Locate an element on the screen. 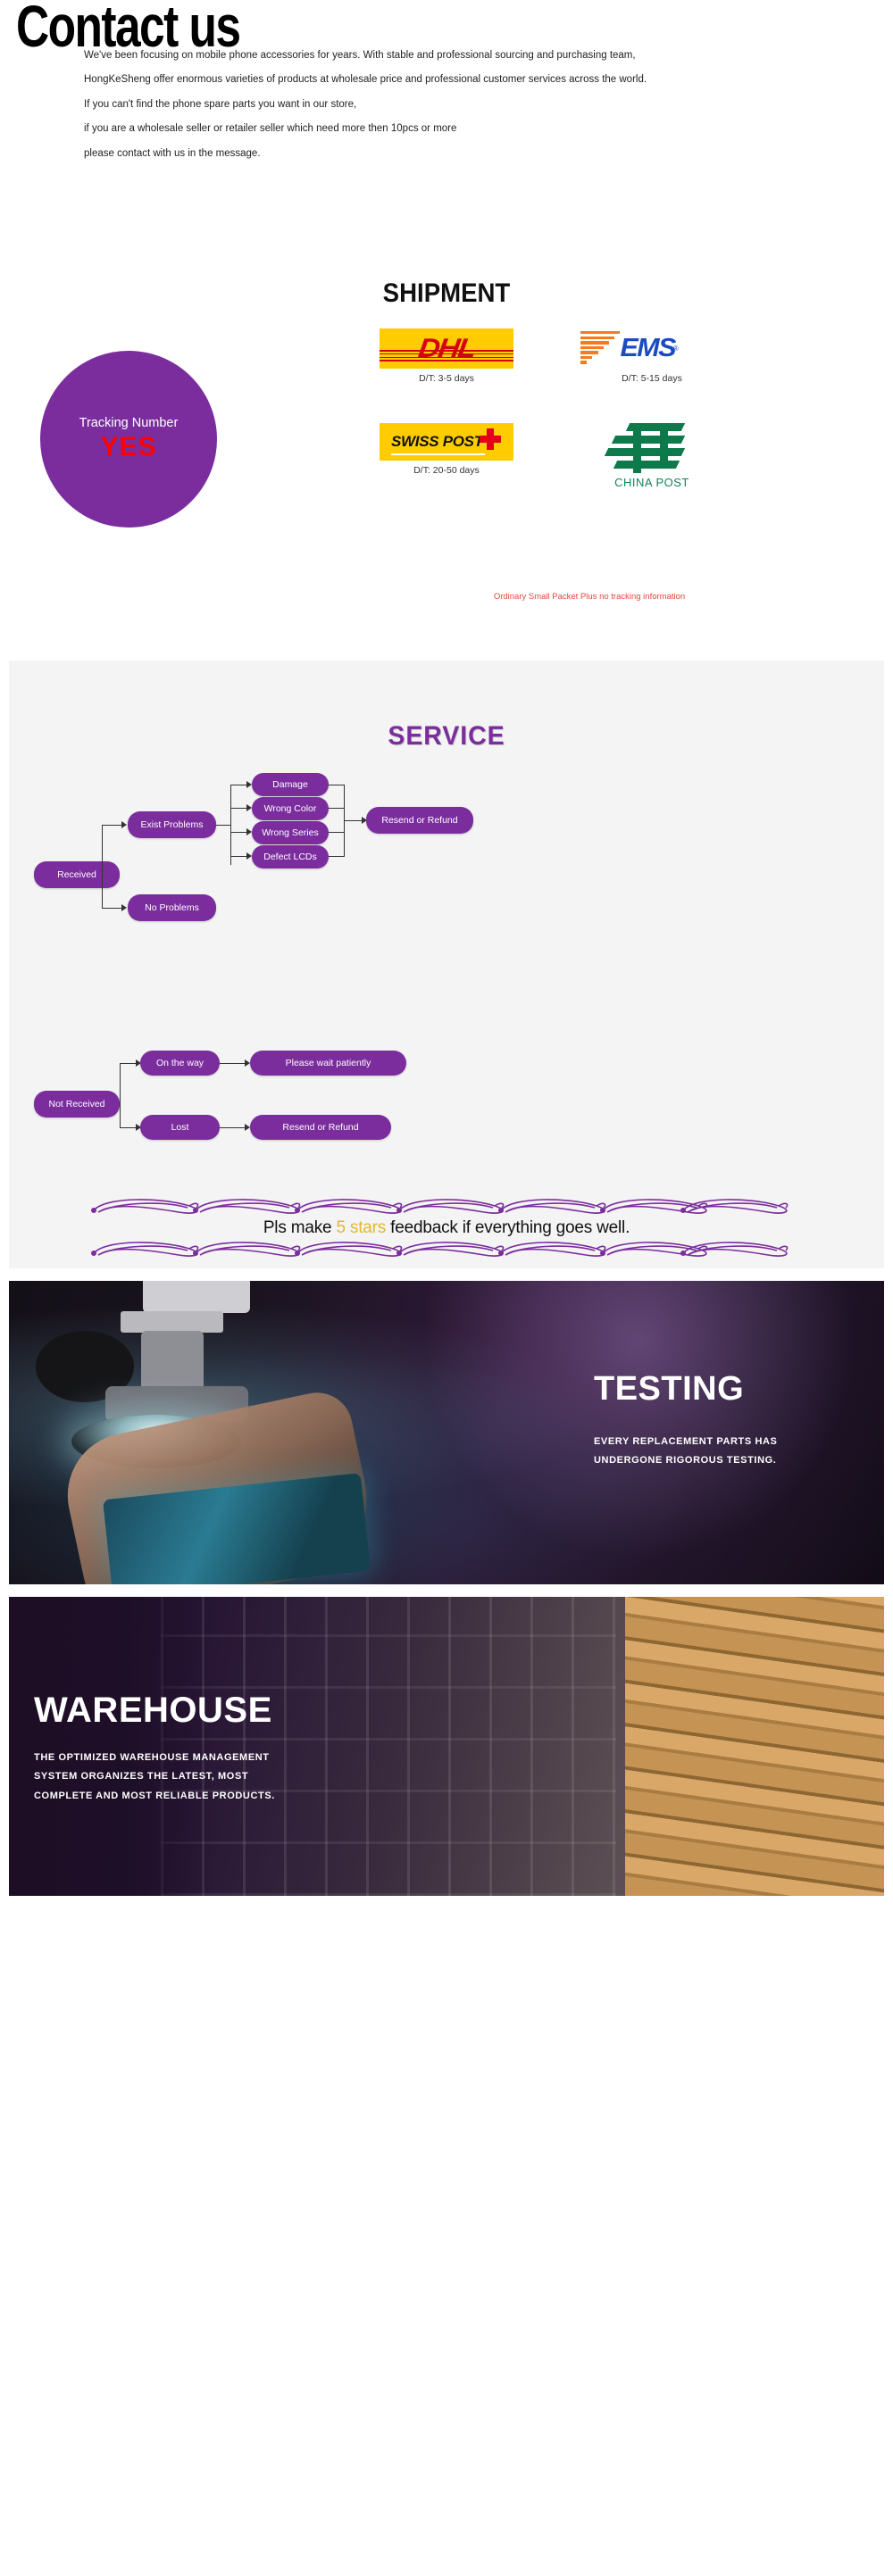  testing-subtitle-line-1: EVERY REPLACEMENT PARTS HAS is located at coordinates (686, 1441).